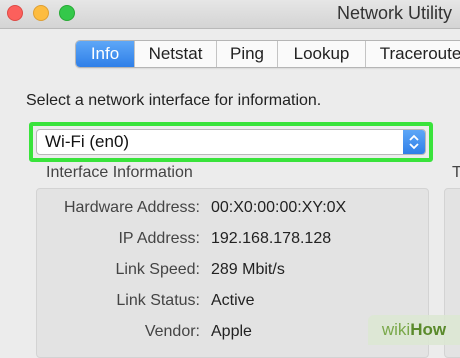 Image resolution: width=460 pixels, height=358 pixels. What do you see at coordinates (279, 207) in the screenshot?
I see `hardware-address-value: 00:X0:00:00:XY:0X` at bounding box center [279, 207].